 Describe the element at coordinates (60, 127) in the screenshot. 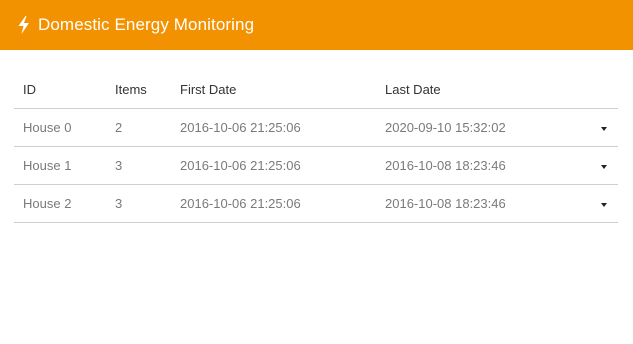

I see `cell-id: House 0` at that location.